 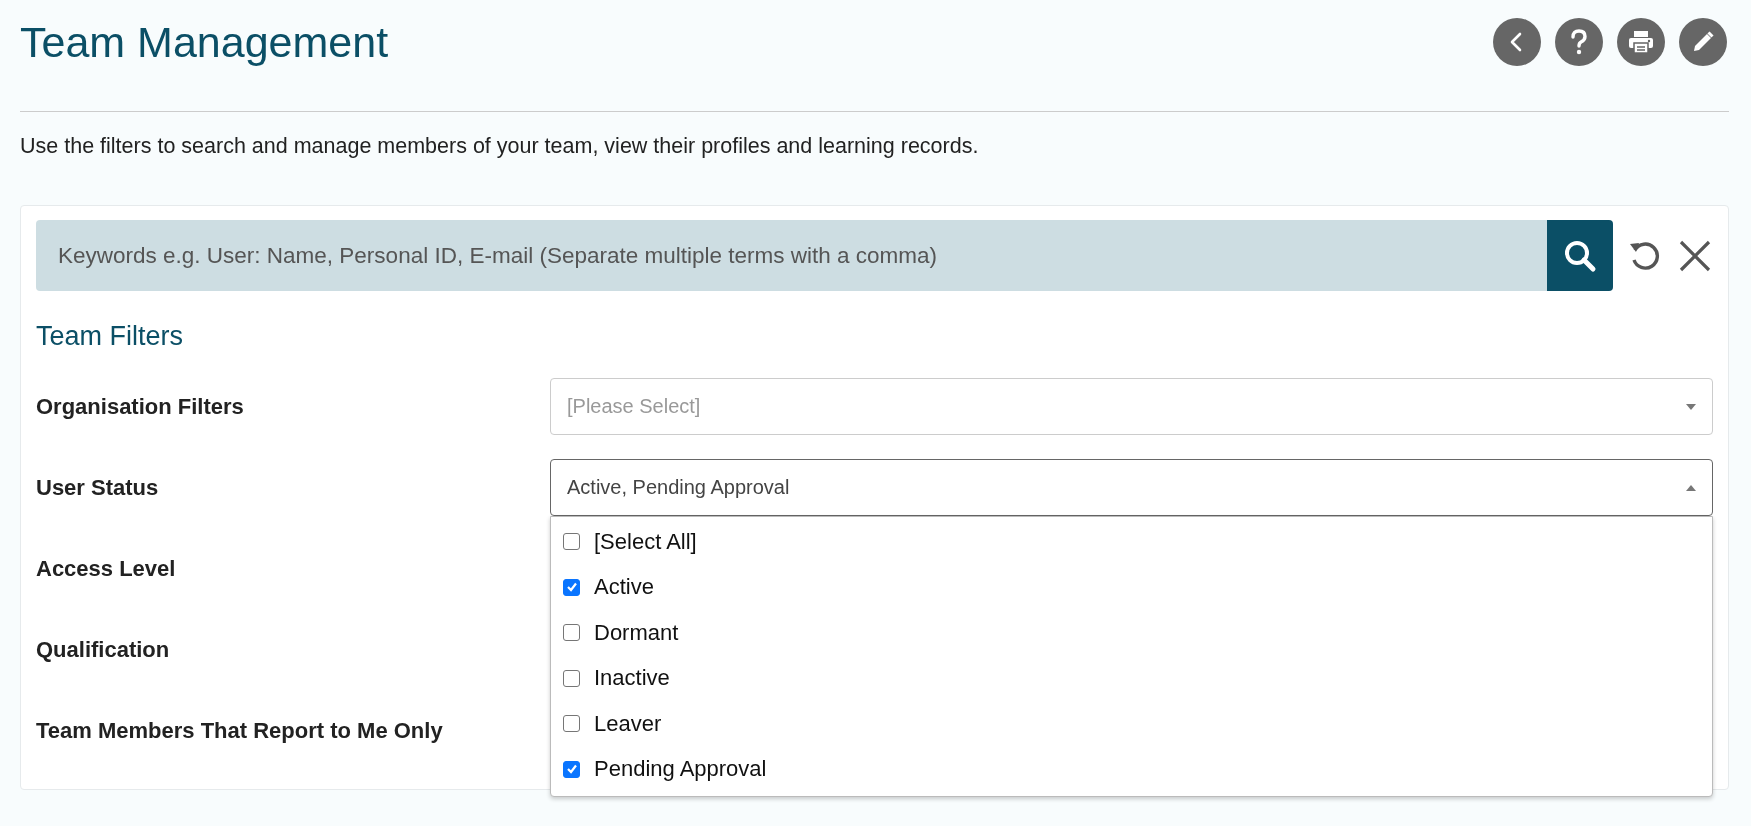 What do you see at coordinates (103, 649) in the screenshot?
I see `filter-label: Qualification` at bounding box center [103, 649].